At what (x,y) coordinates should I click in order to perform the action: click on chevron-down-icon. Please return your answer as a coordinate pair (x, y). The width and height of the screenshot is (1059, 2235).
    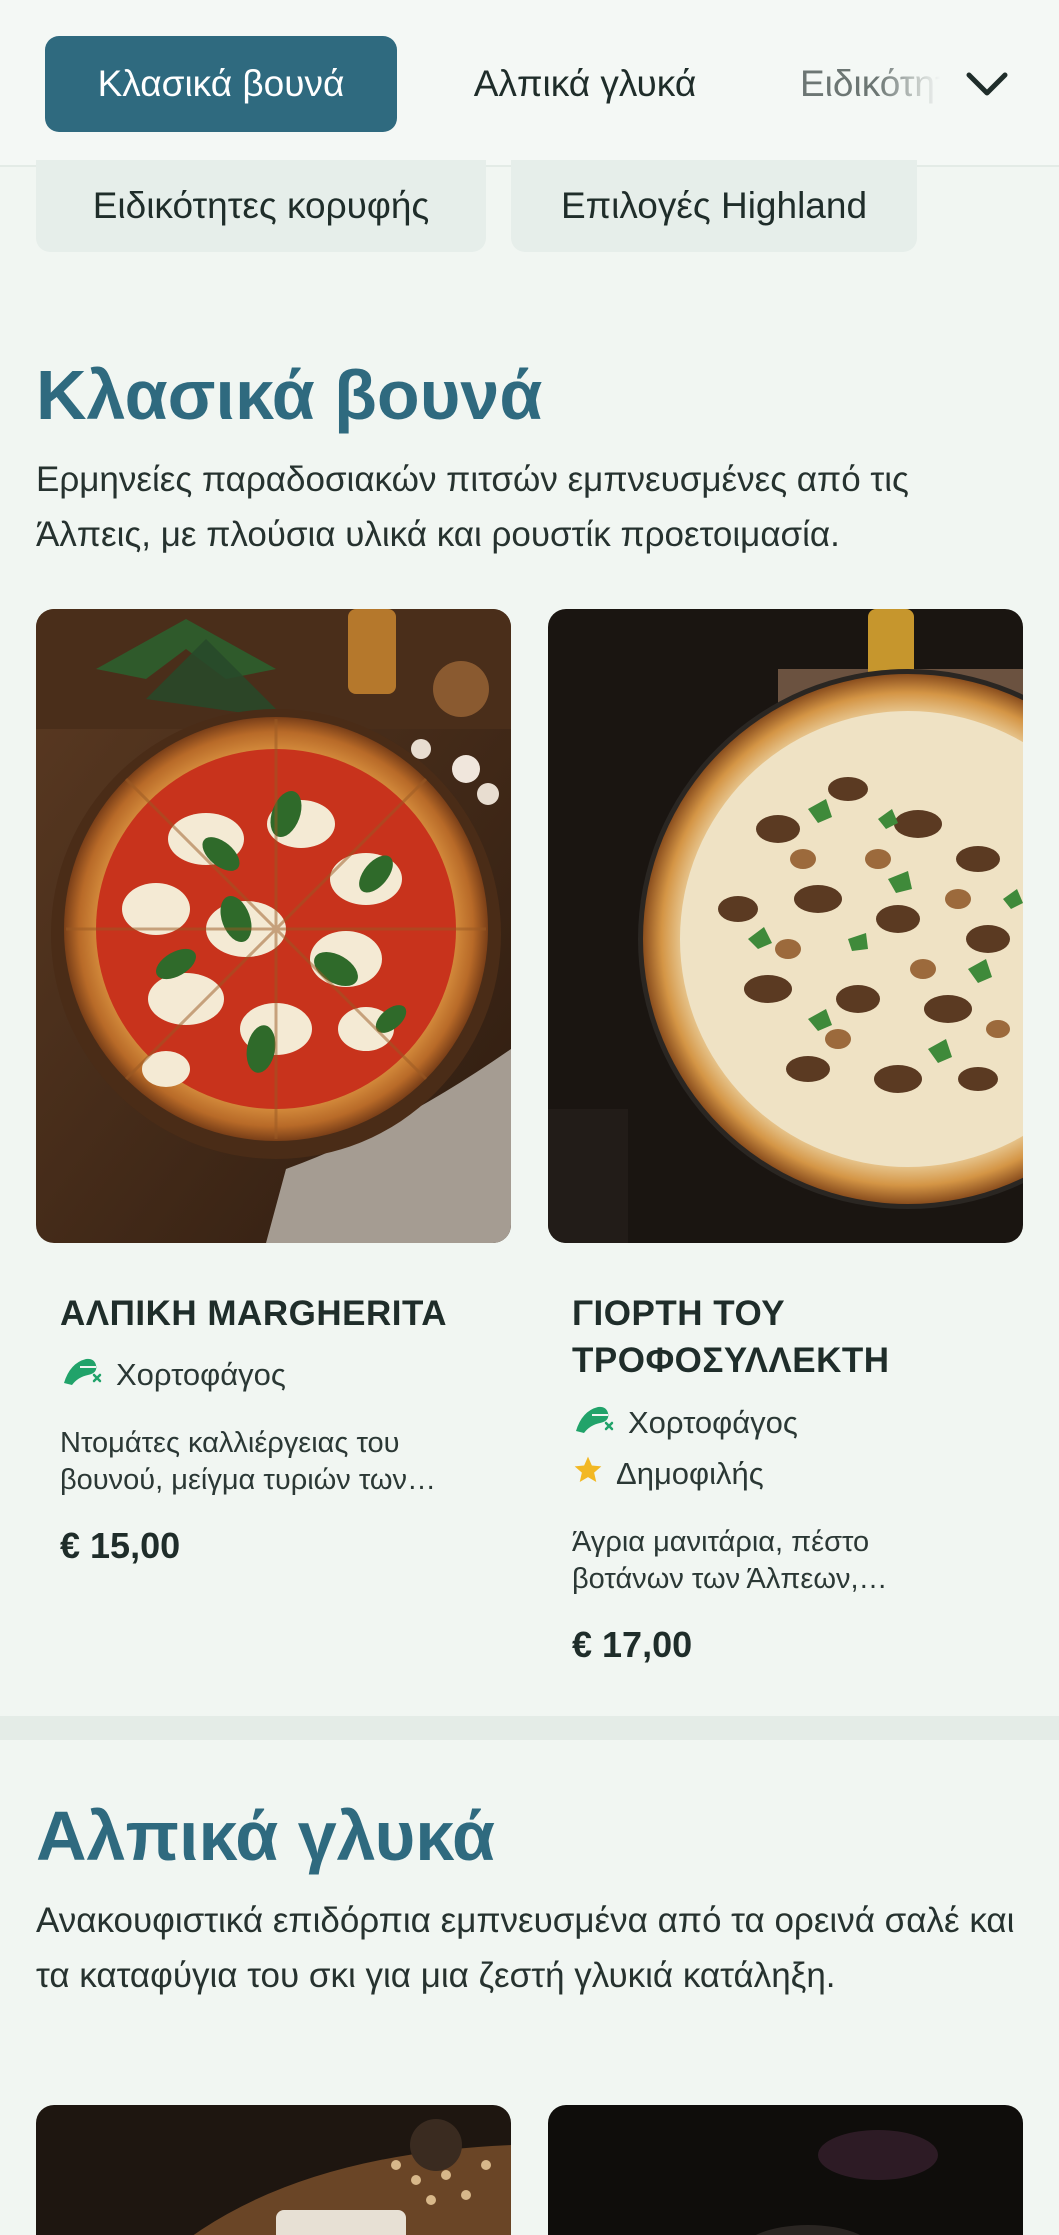
    Looking at the image, I should click on (987, 85).